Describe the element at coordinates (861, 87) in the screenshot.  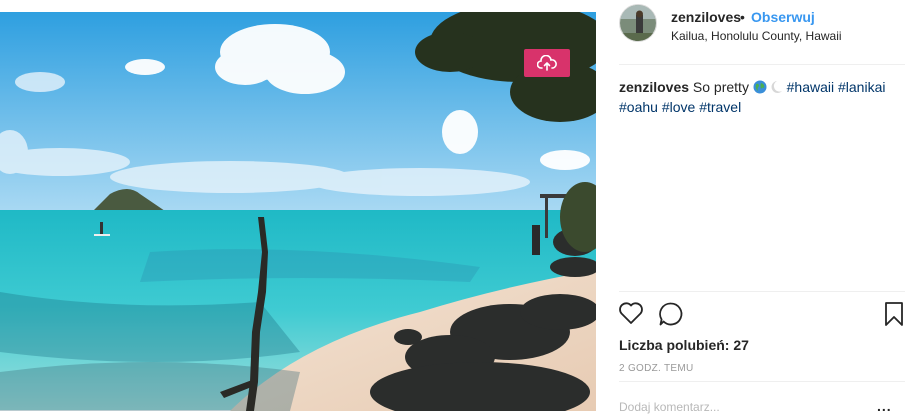
I see `hashtag-link: #lanikai` at that location.